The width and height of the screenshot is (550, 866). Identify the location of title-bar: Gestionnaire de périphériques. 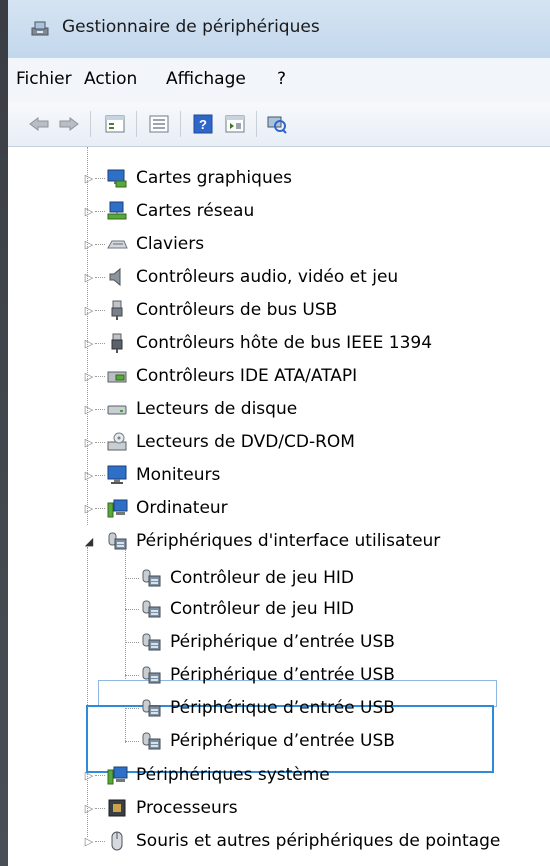
(279, 29).